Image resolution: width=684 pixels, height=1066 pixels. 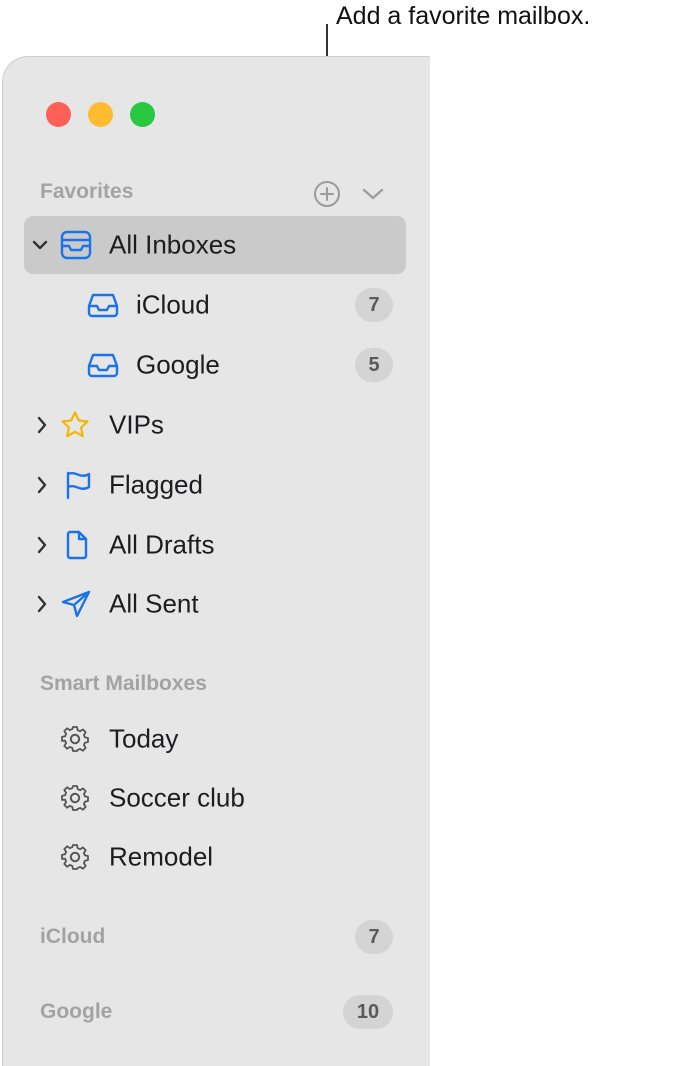 What do you see at coordinates (86, 192) in the screenshot?
I see `favorites-header: Favorites` at bounding box center [86, 192].